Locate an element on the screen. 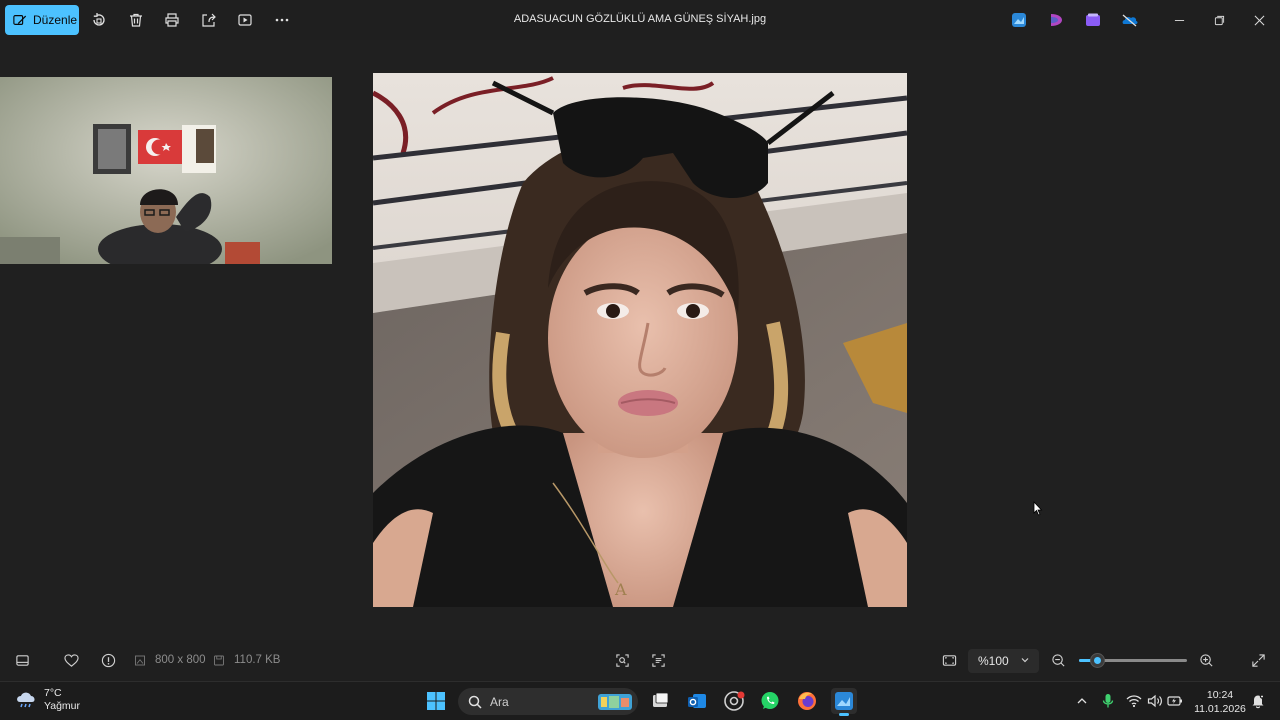 The width and height of the screenshot is (1280, 720). close-icon is located at coordinates (1259, 20).